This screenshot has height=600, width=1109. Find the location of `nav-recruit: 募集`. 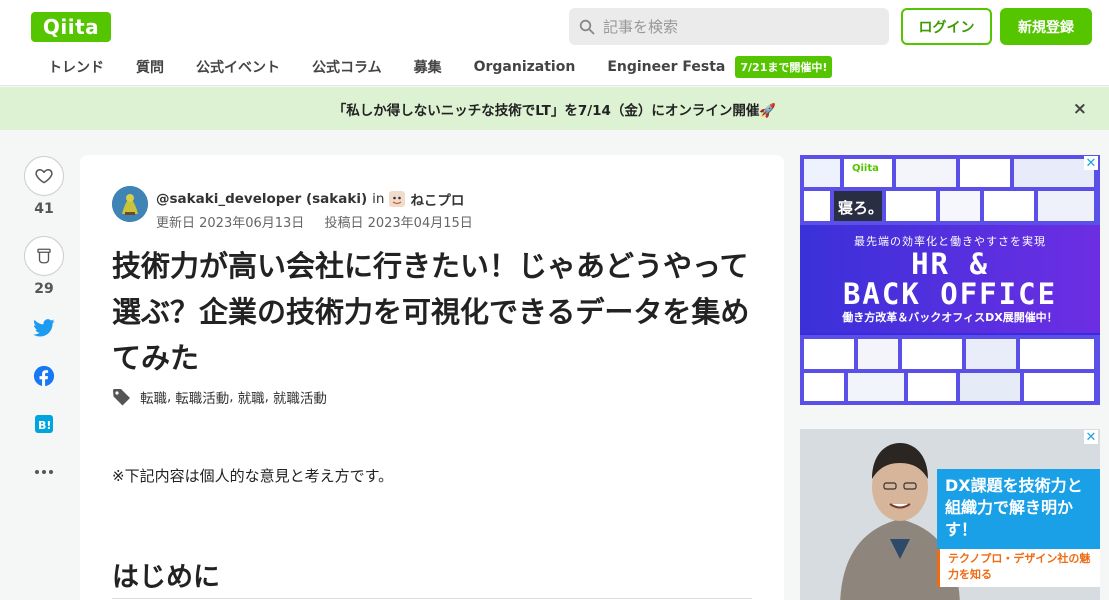

nav-recruit: 募集 is located at coordinates (428, 67).